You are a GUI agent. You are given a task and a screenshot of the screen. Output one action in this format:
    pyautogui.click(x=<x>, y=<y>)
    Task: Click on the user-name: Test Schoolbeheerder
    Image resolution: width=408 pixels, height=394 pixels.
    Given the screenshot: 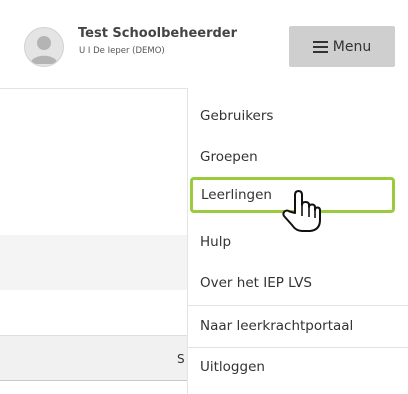 What is the action you would take?
    pyautogui.click(x=158, y=33)
    